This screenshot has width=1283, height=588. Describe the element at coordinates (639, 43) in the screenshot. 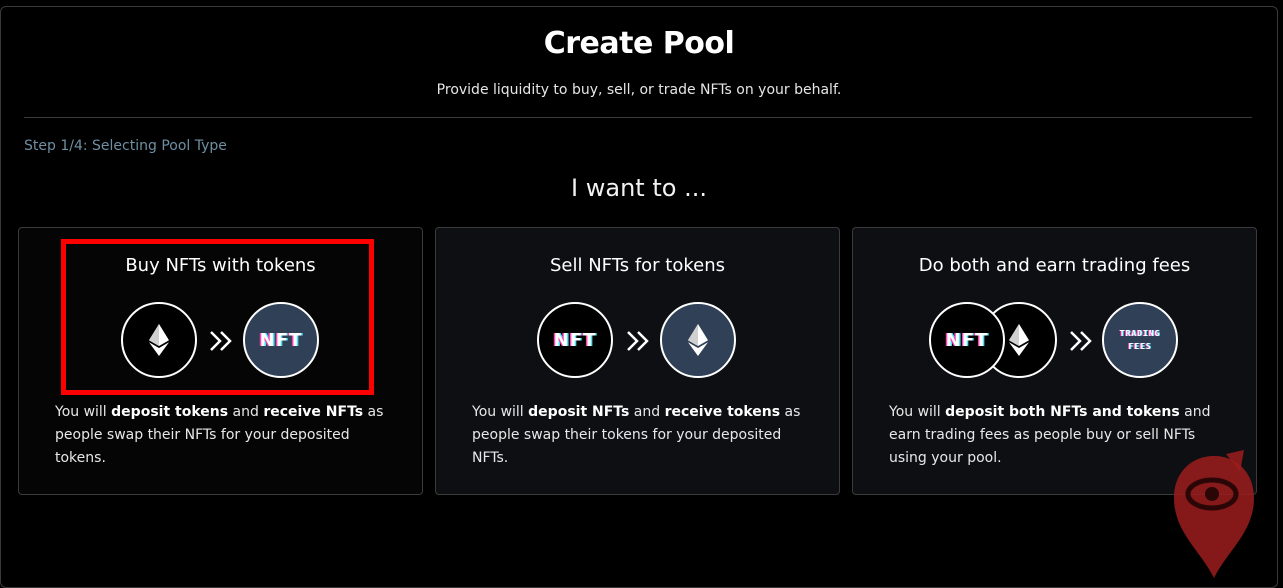

I see `page-title: Create Pool` at that location.